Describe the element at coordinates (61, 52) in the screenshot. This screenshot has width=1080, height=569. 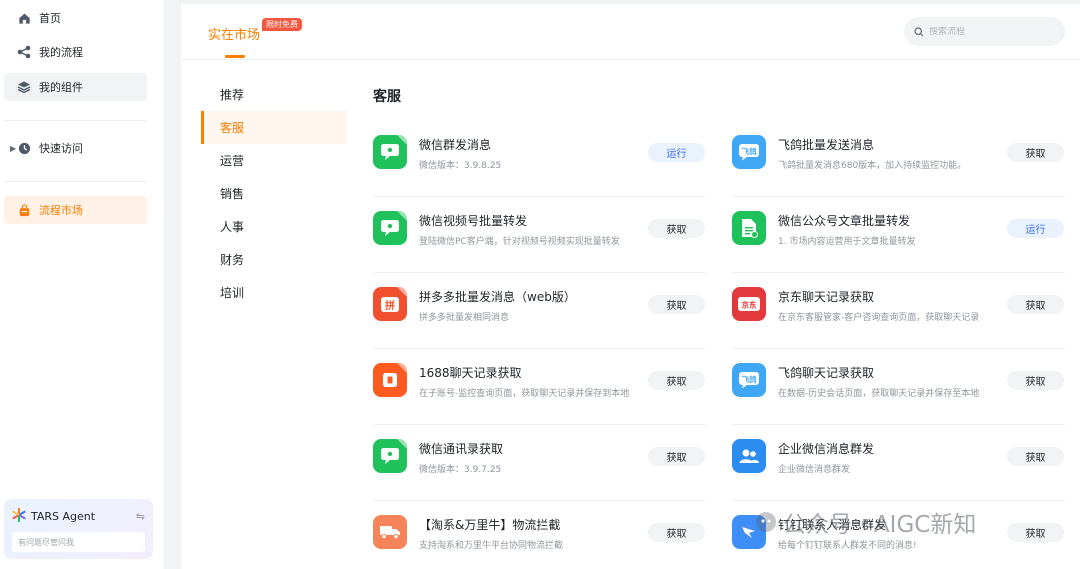
I see `sidebar-item-label: 我的流程` at that location.